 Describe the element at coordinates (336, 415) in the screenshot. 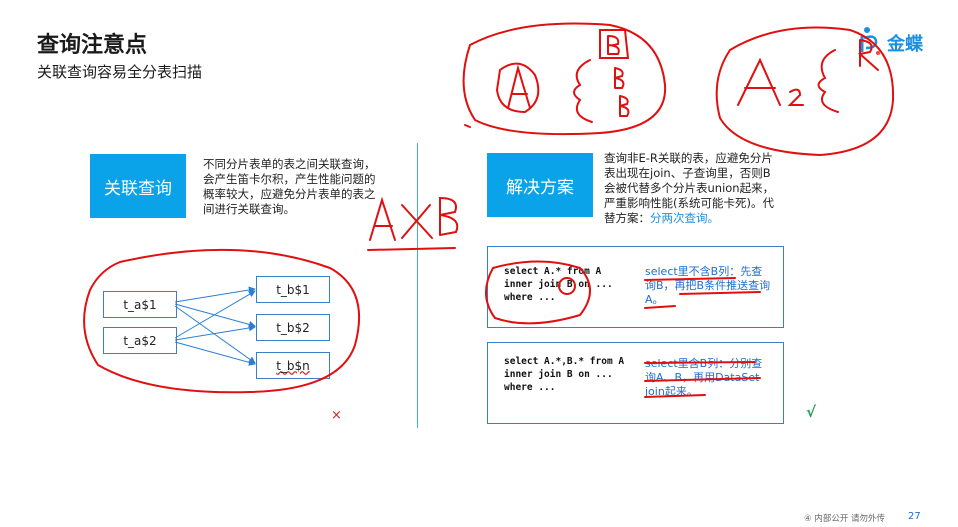

I see `wrong-mark: ×` at that location.